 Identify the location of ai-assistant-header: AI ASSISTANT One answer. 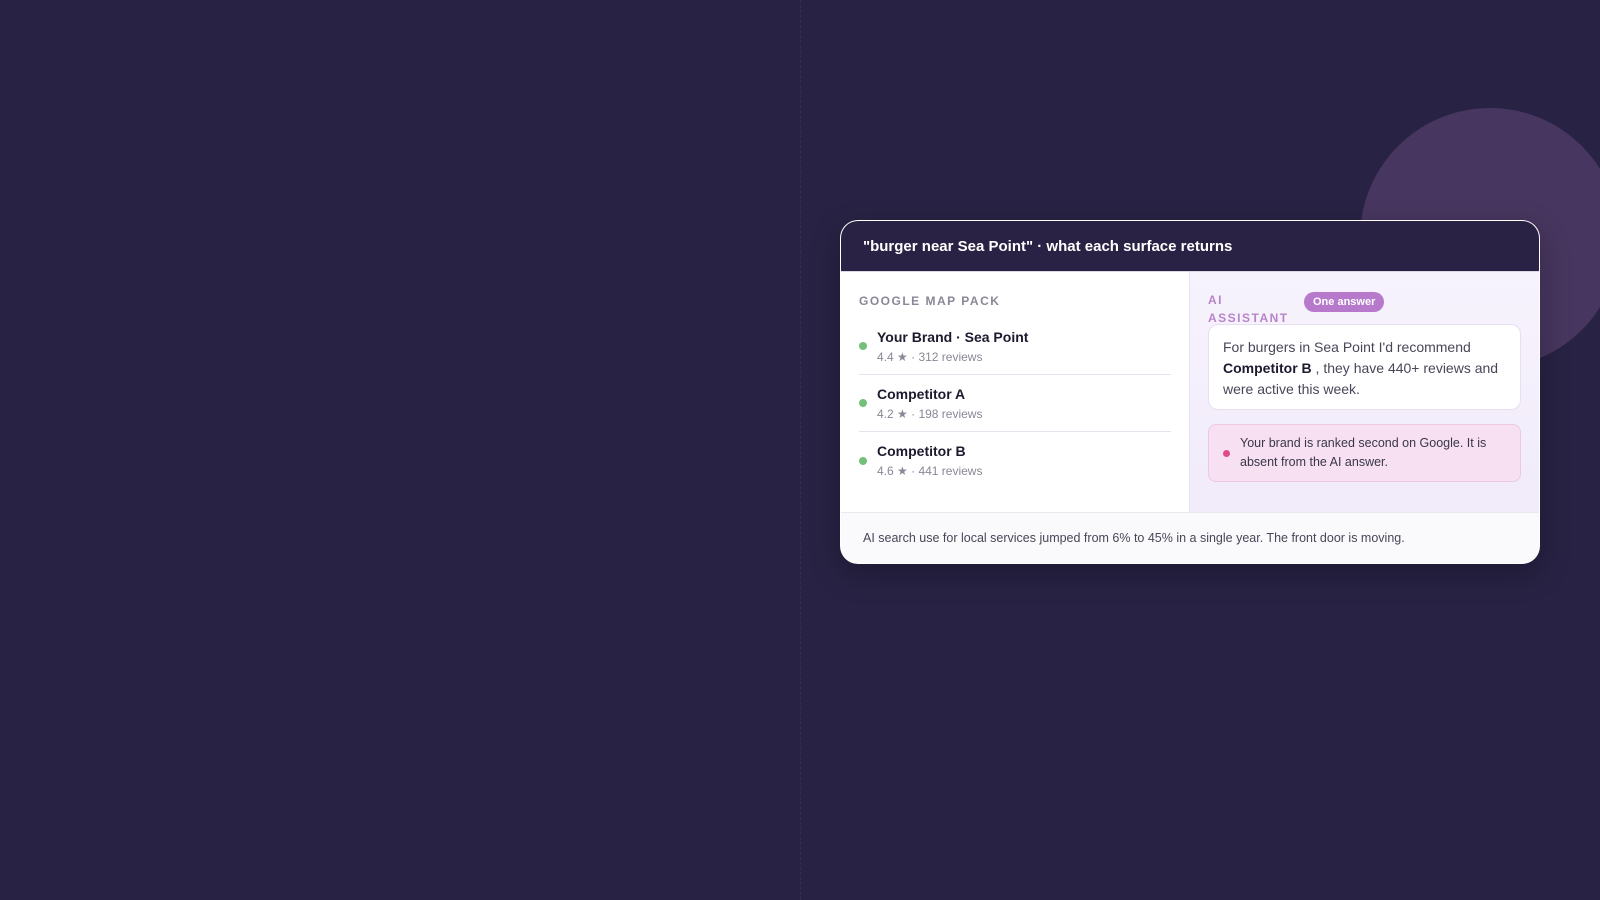
(1364, 308).